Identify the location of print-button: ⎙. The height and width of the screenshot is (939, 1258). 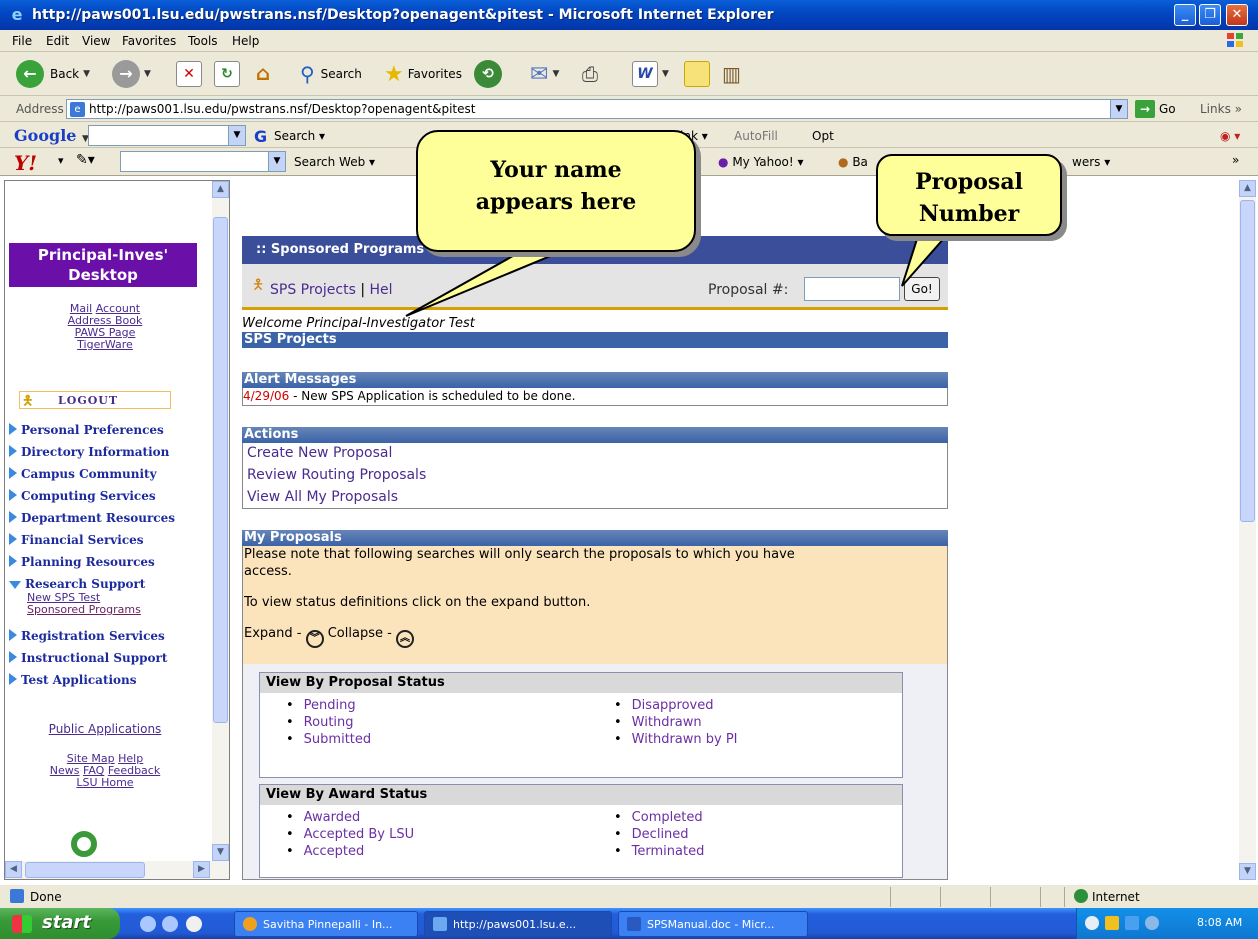
(590, 74).